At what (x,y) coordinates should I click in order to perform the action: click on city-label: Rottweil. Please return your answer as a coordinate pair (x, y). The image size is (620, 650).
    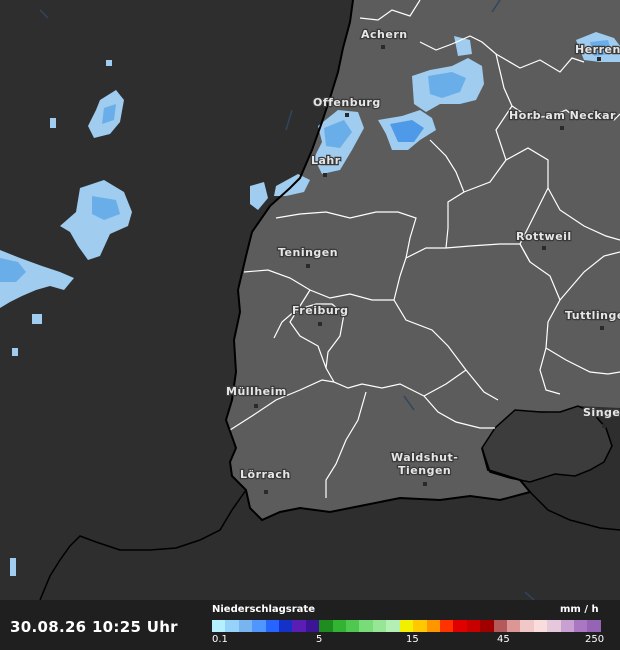
    Looking at the image, I should click on (544, 236).